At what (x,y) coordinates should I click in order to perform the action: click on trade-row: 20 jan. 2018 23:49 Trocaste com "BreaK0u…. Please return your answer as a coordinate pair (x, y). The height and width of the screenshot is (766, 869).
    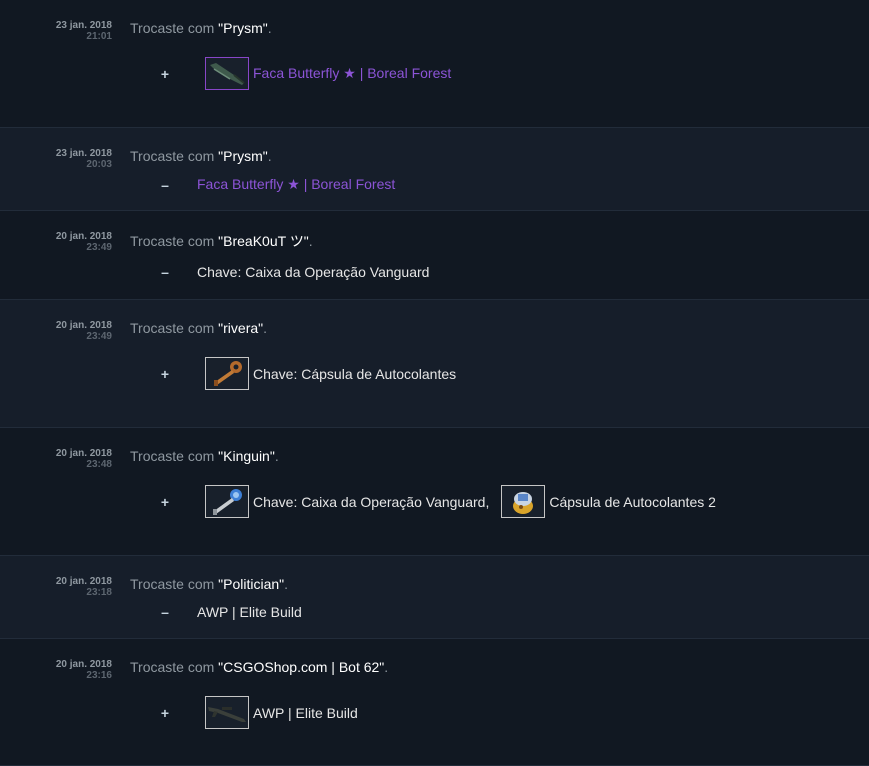
    Looking at the image, I should click on (434, 255).